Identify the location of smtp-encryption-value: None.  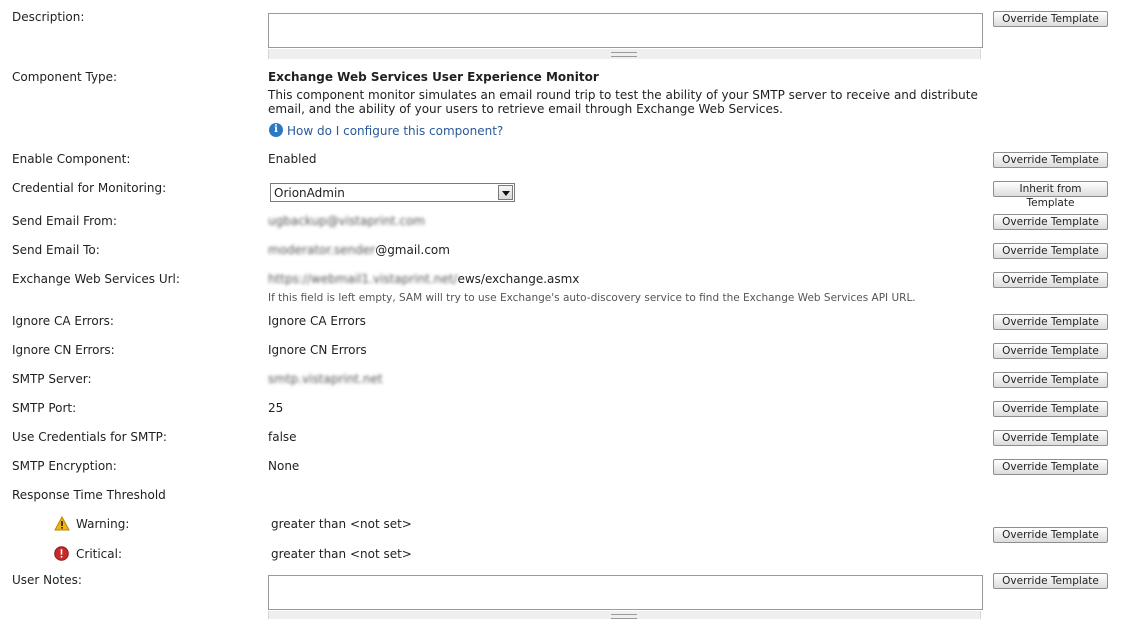
(284, 466).